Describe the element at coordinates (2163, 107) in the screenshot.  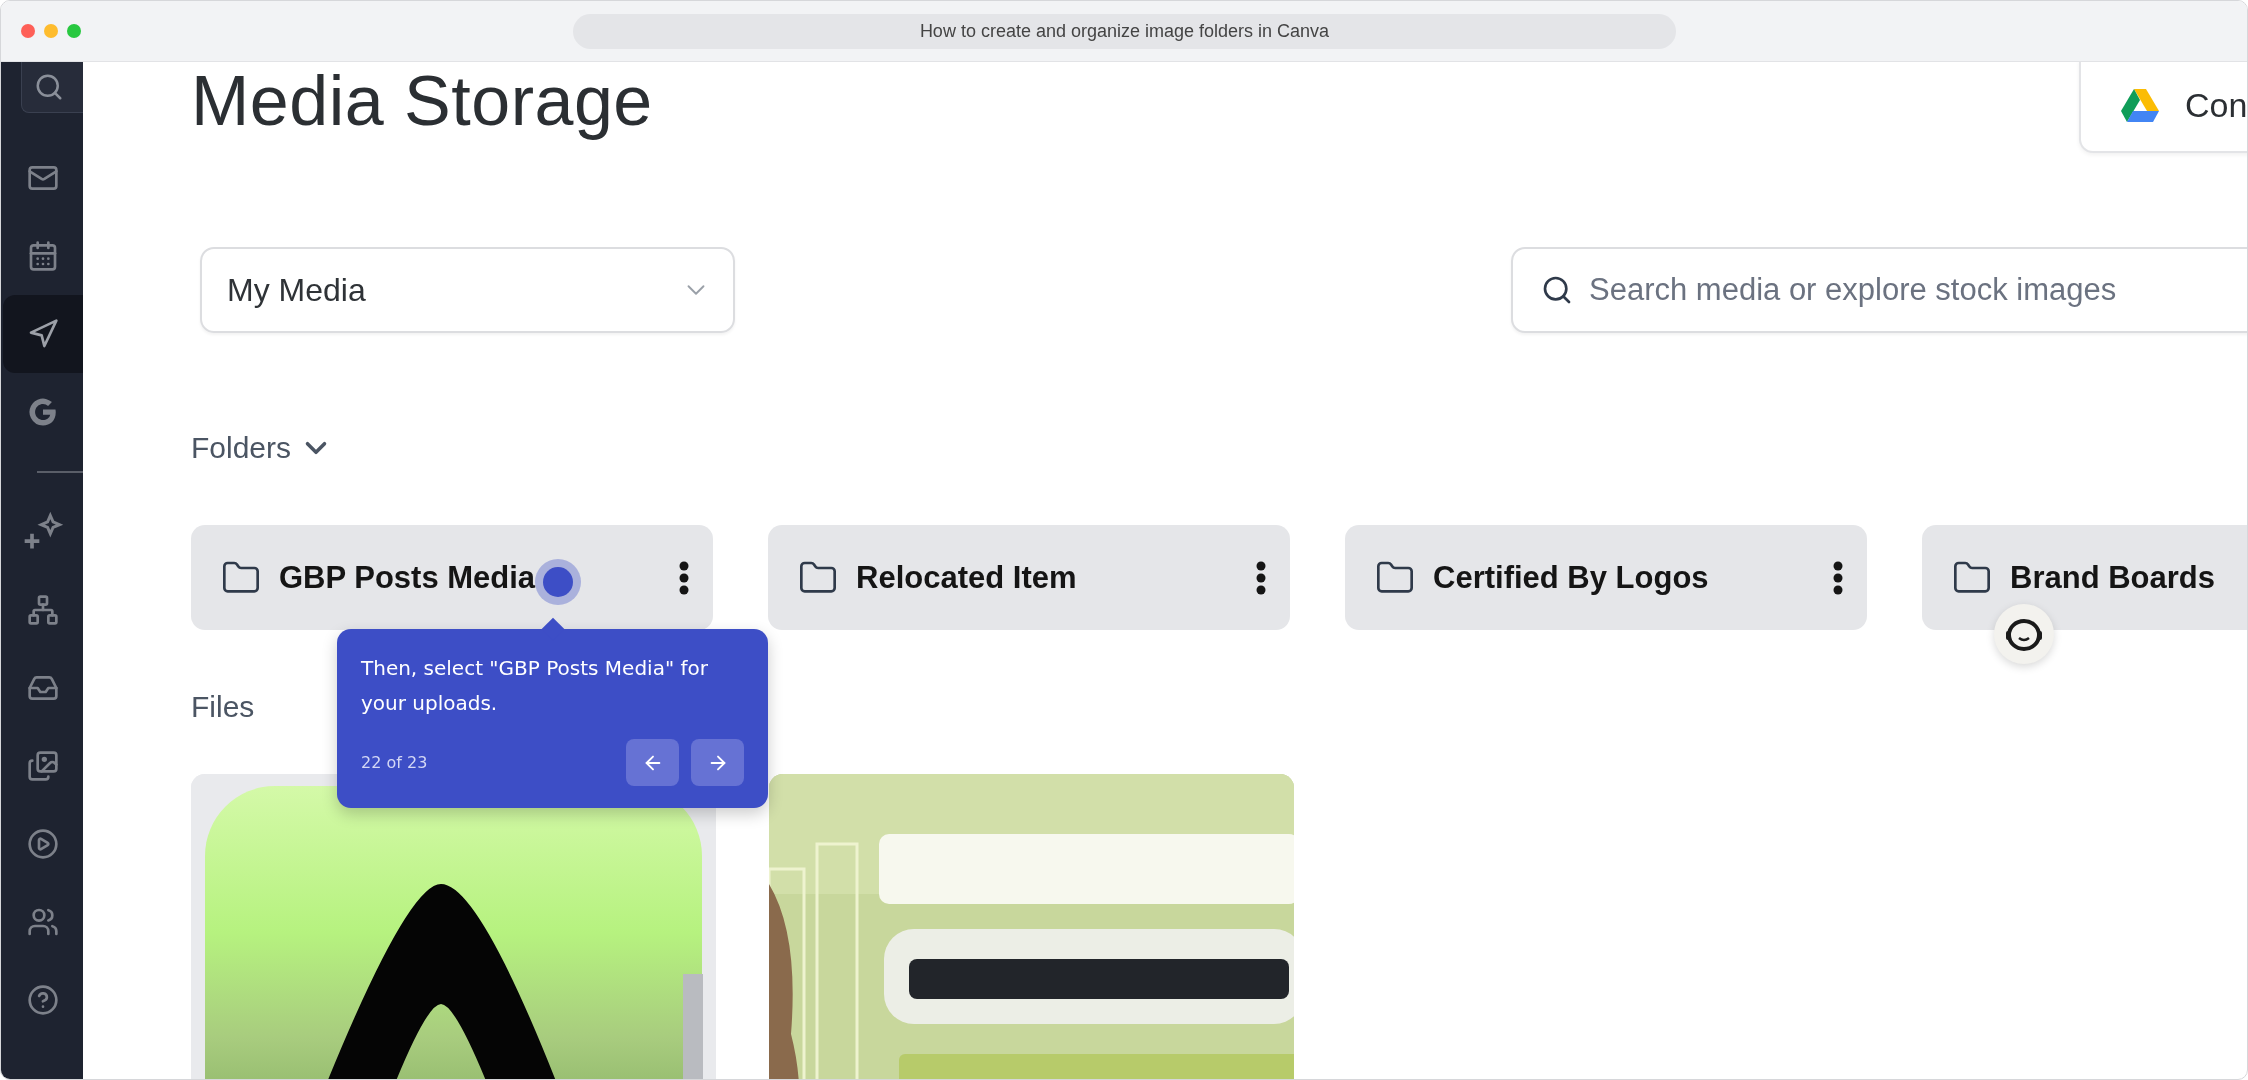
I see `drive-button: Con` at that location.